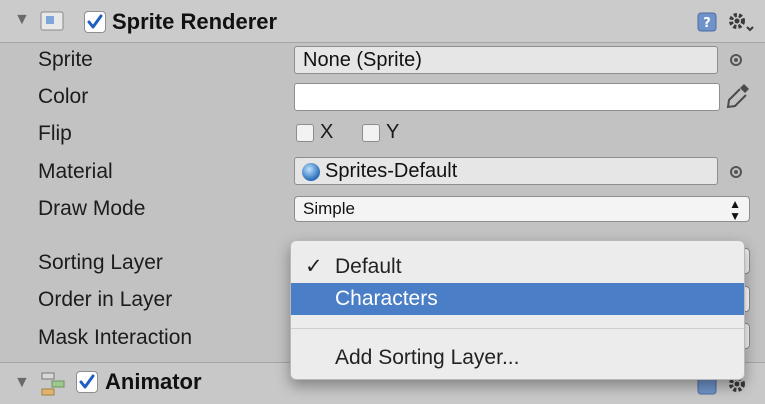  What do you see at coordinates (327, 132) in the screenshot?
I see `flip-x-label: X` at bounding box center [327, 132].